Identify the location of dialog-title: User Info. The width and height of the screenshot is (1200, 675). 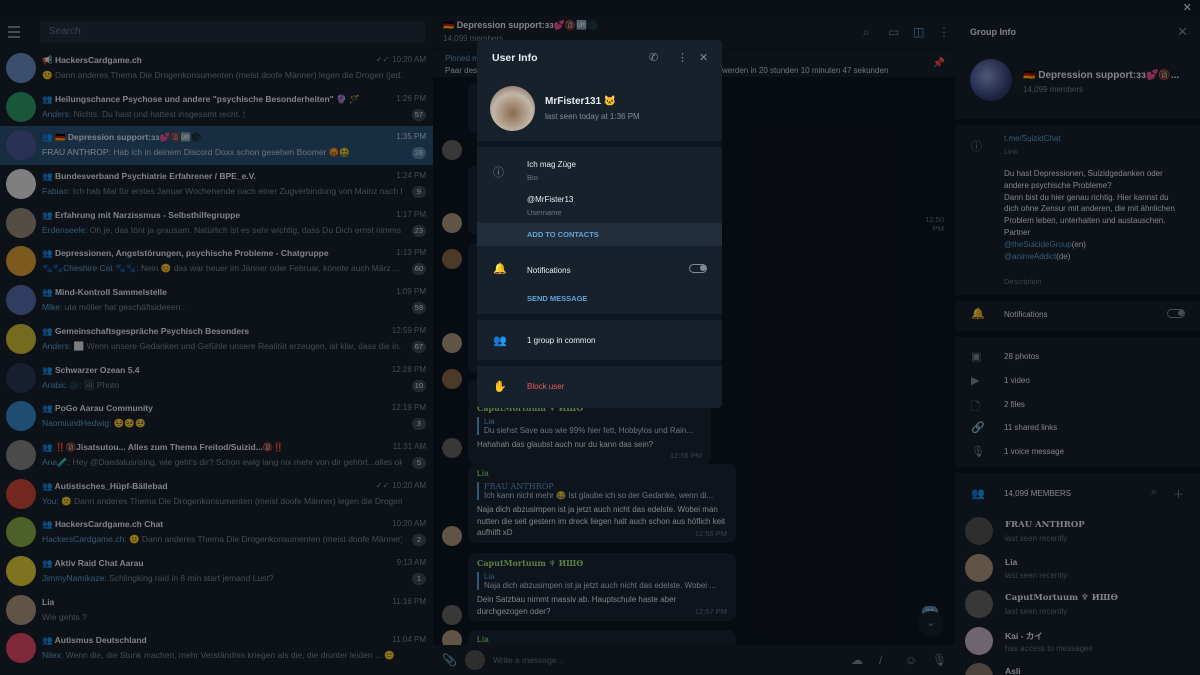
(515, 58).